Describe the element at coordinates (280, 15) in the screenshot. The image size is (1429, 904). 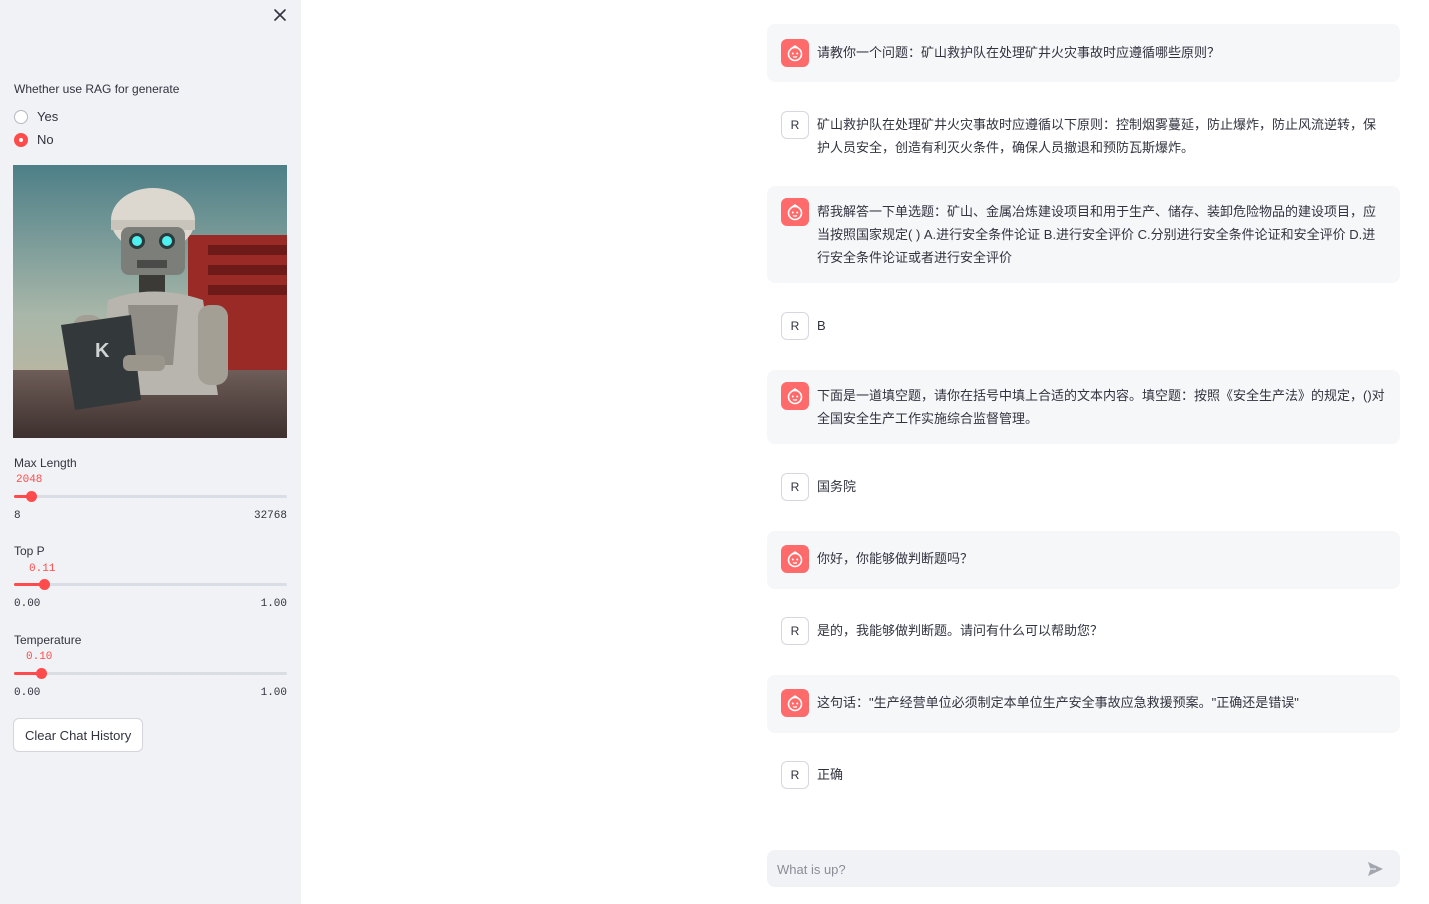
I see `close-icon` at that location.